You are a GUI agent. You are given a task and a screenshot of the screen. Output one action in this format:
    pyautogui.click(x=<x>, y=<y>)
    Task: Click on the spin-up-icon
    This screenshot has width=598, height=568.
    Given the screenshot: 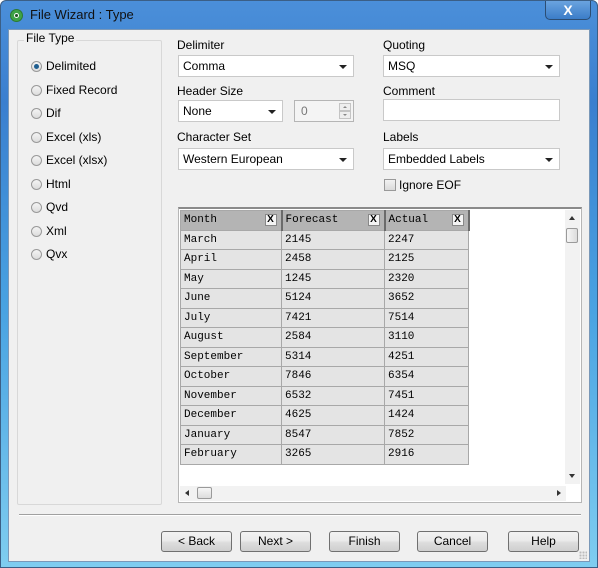 What is the action you would take?
    pyautogui.click(x=345, y=107)
    